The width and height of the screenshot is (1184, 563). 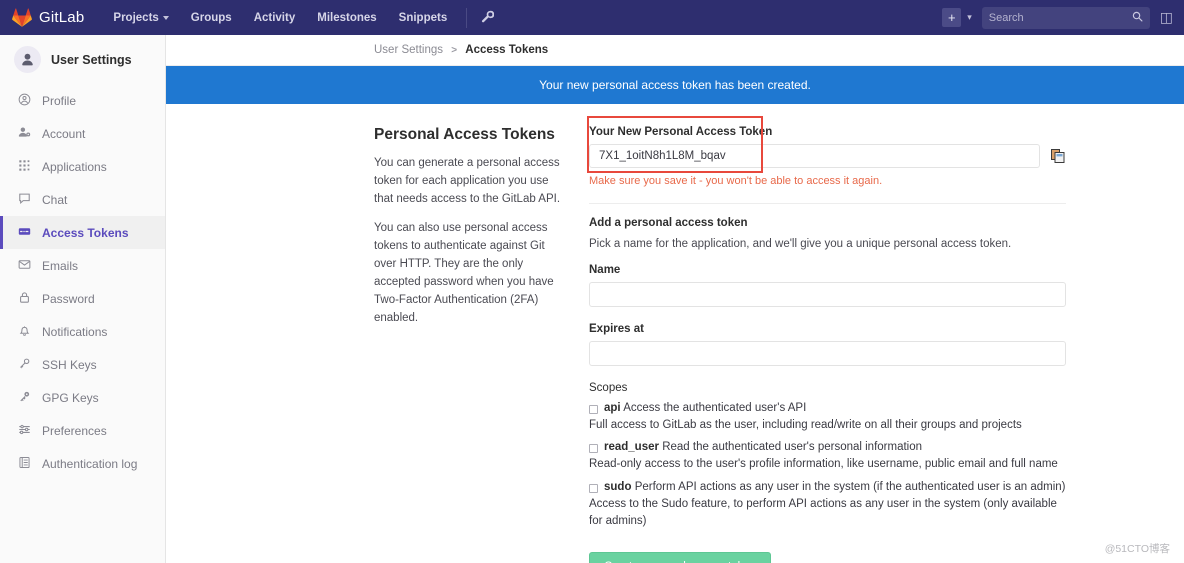 What do you see at coordinates (827, 203) in the screenshot?
I see `section-divider` at bounding box center [827, 203].